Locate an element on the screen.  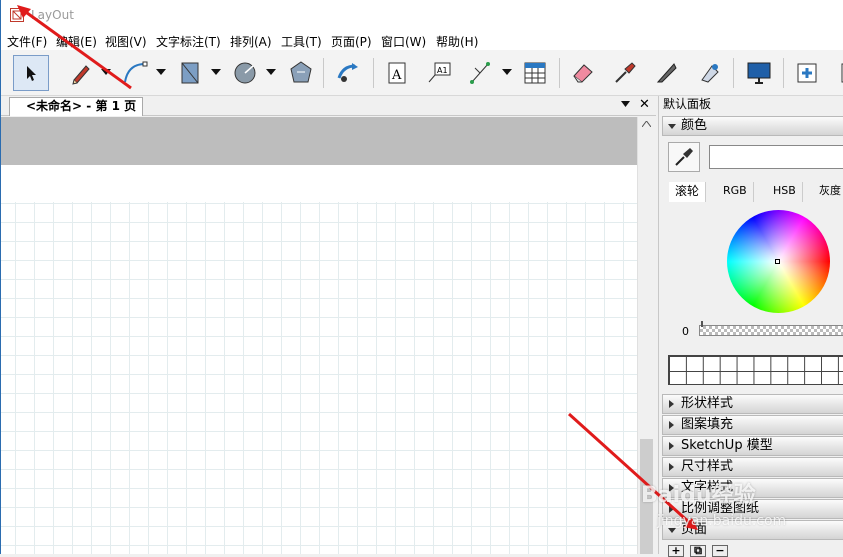
main-toolbar: A A1 is located at coordinates (422, 73).